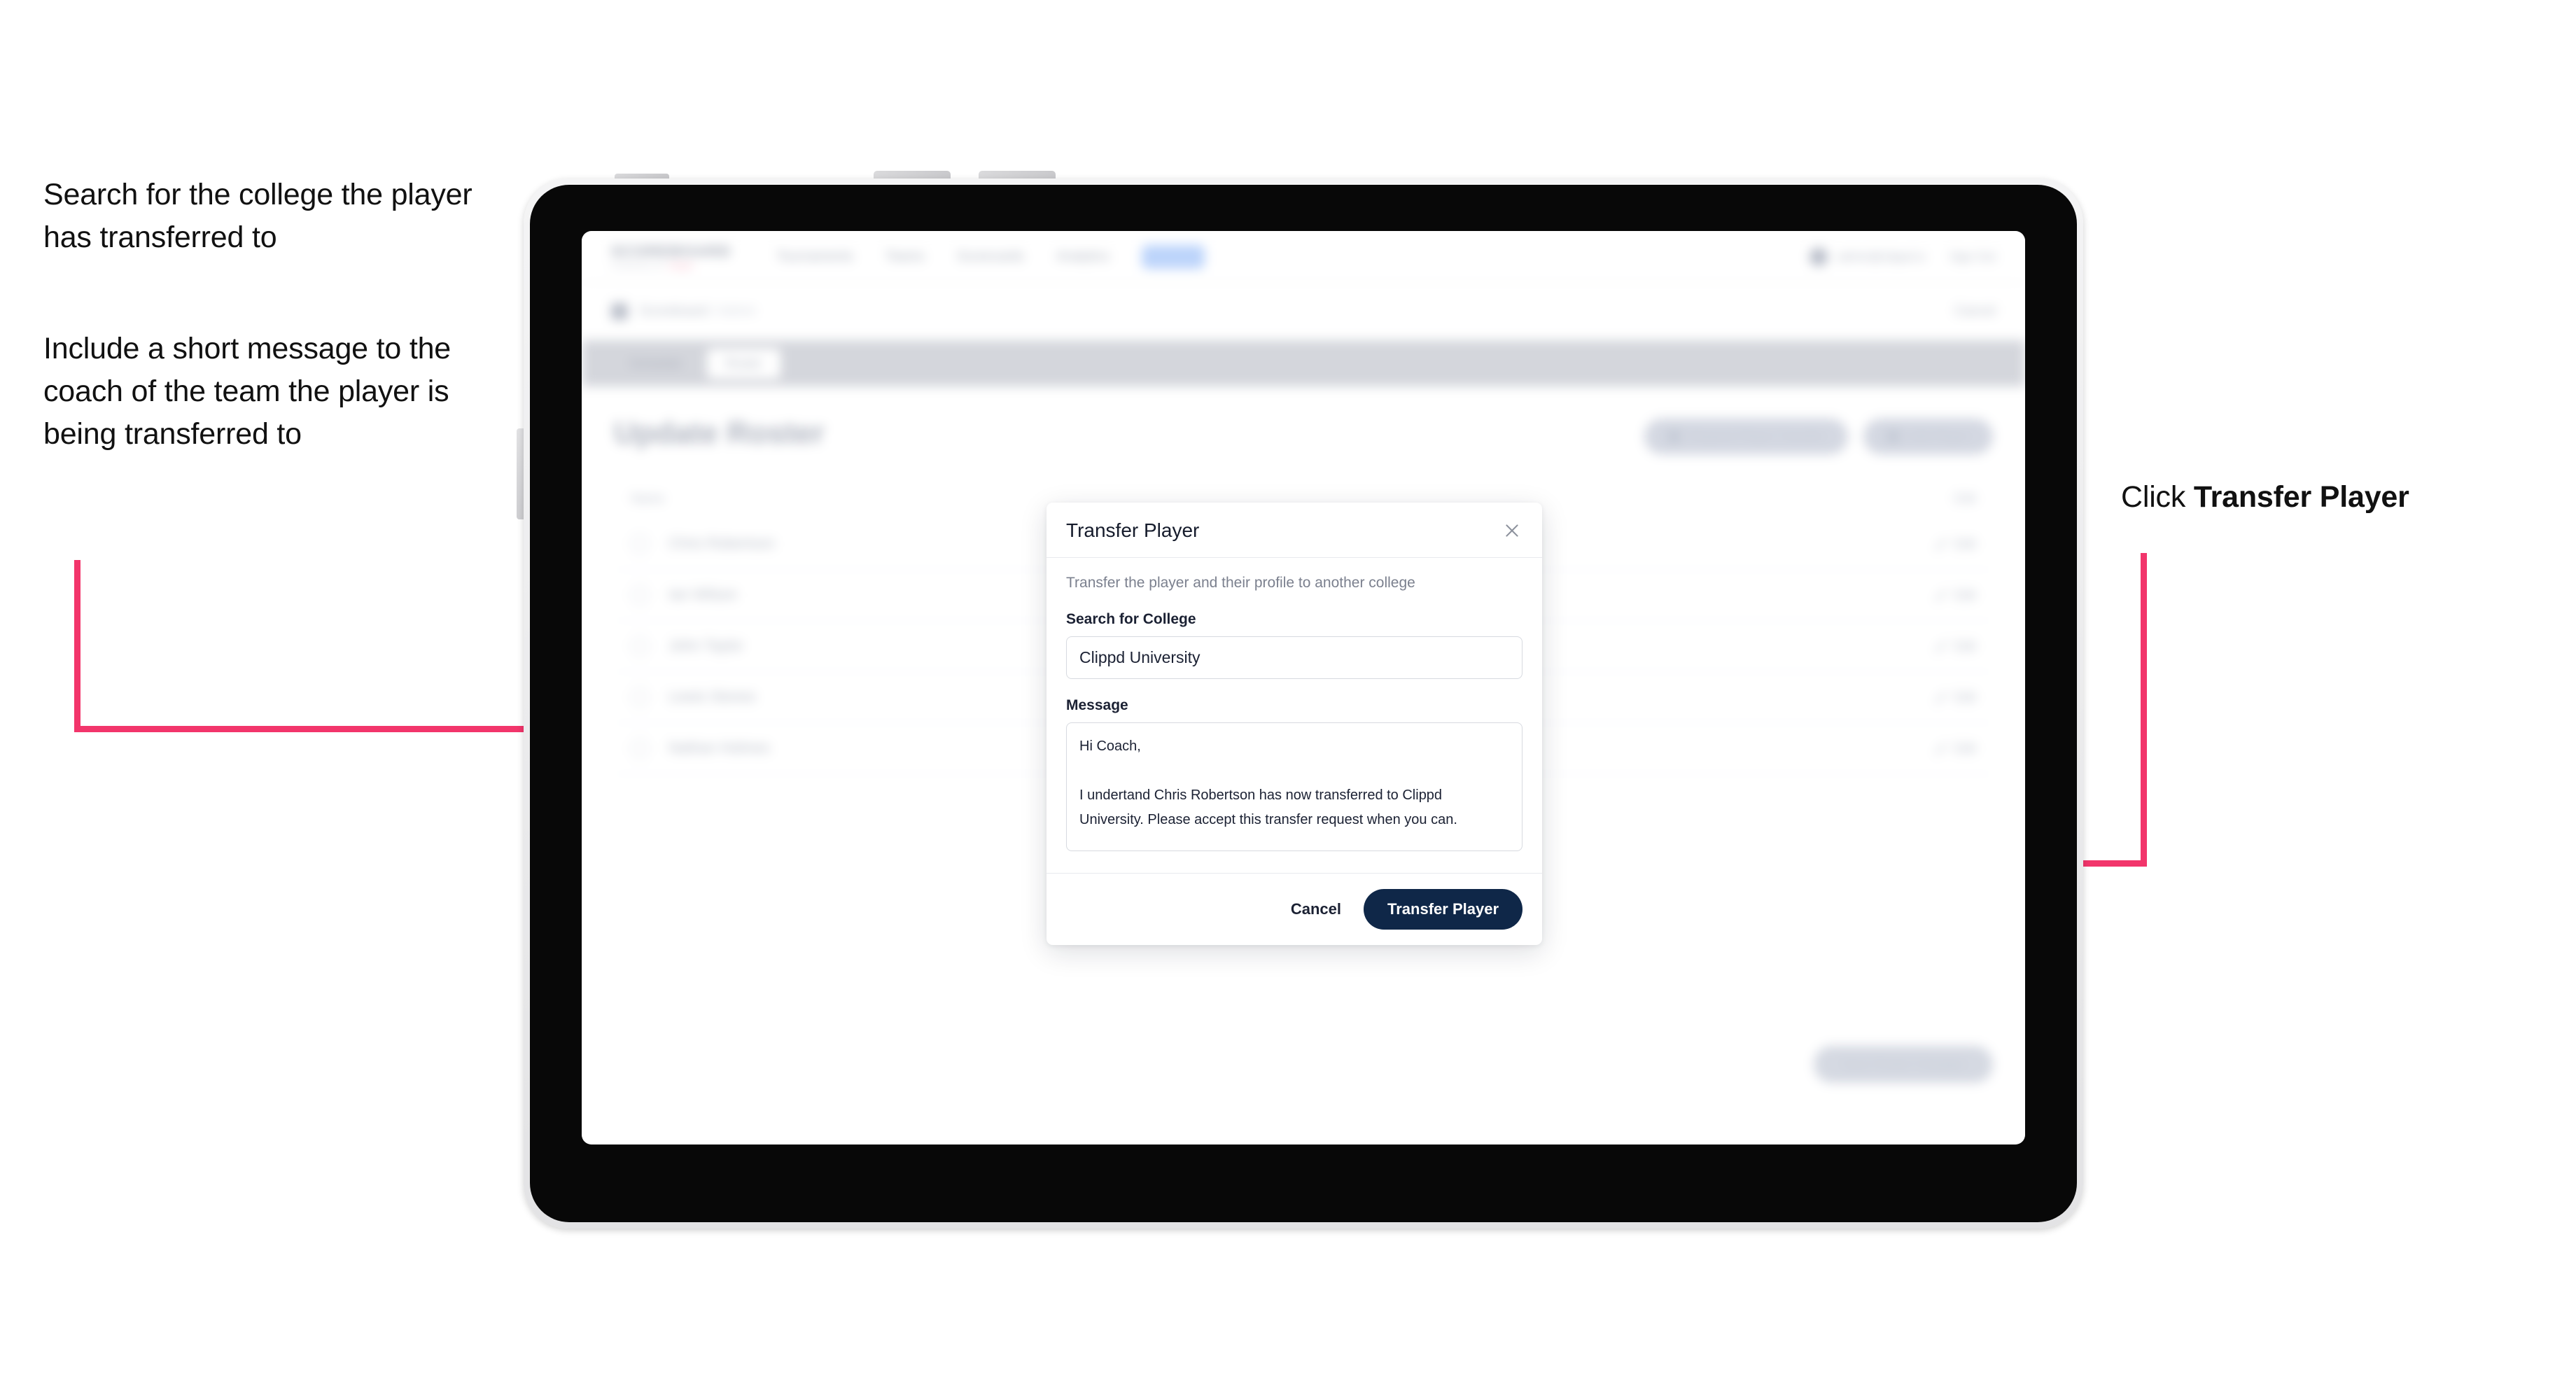  I want to click on tab-strip: Schedule Roster, so click(1303, 363).